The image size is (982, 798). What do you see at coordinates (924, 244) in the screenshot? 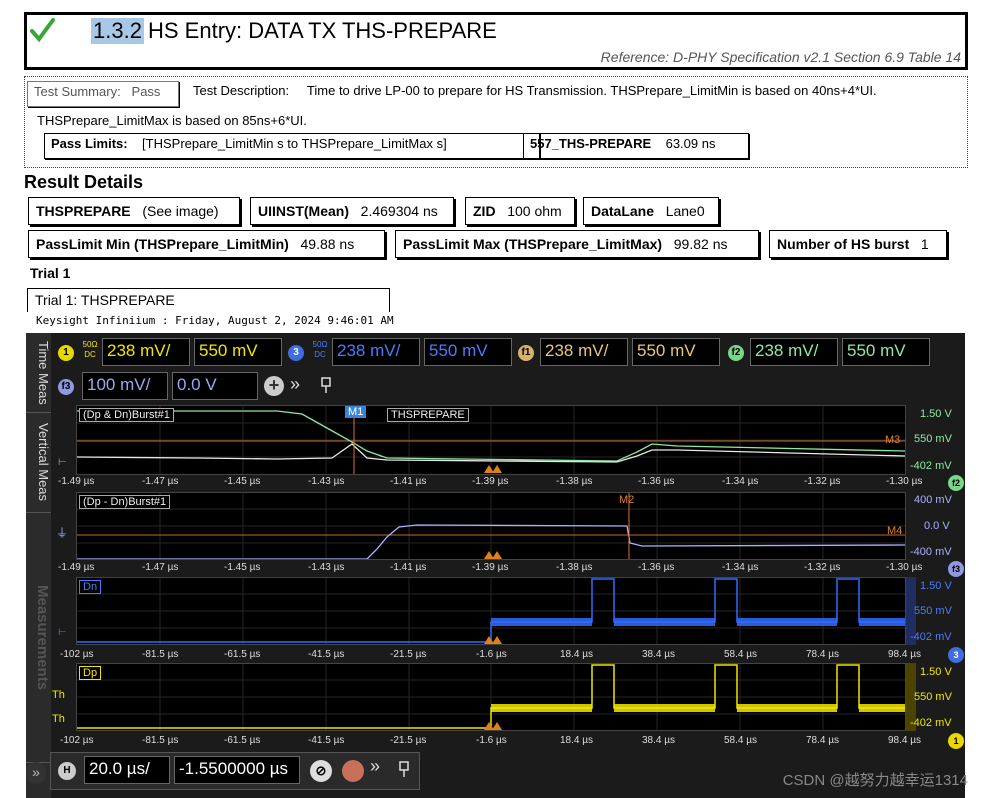
I see `param-value: 1` at bounding box center [924, 244].